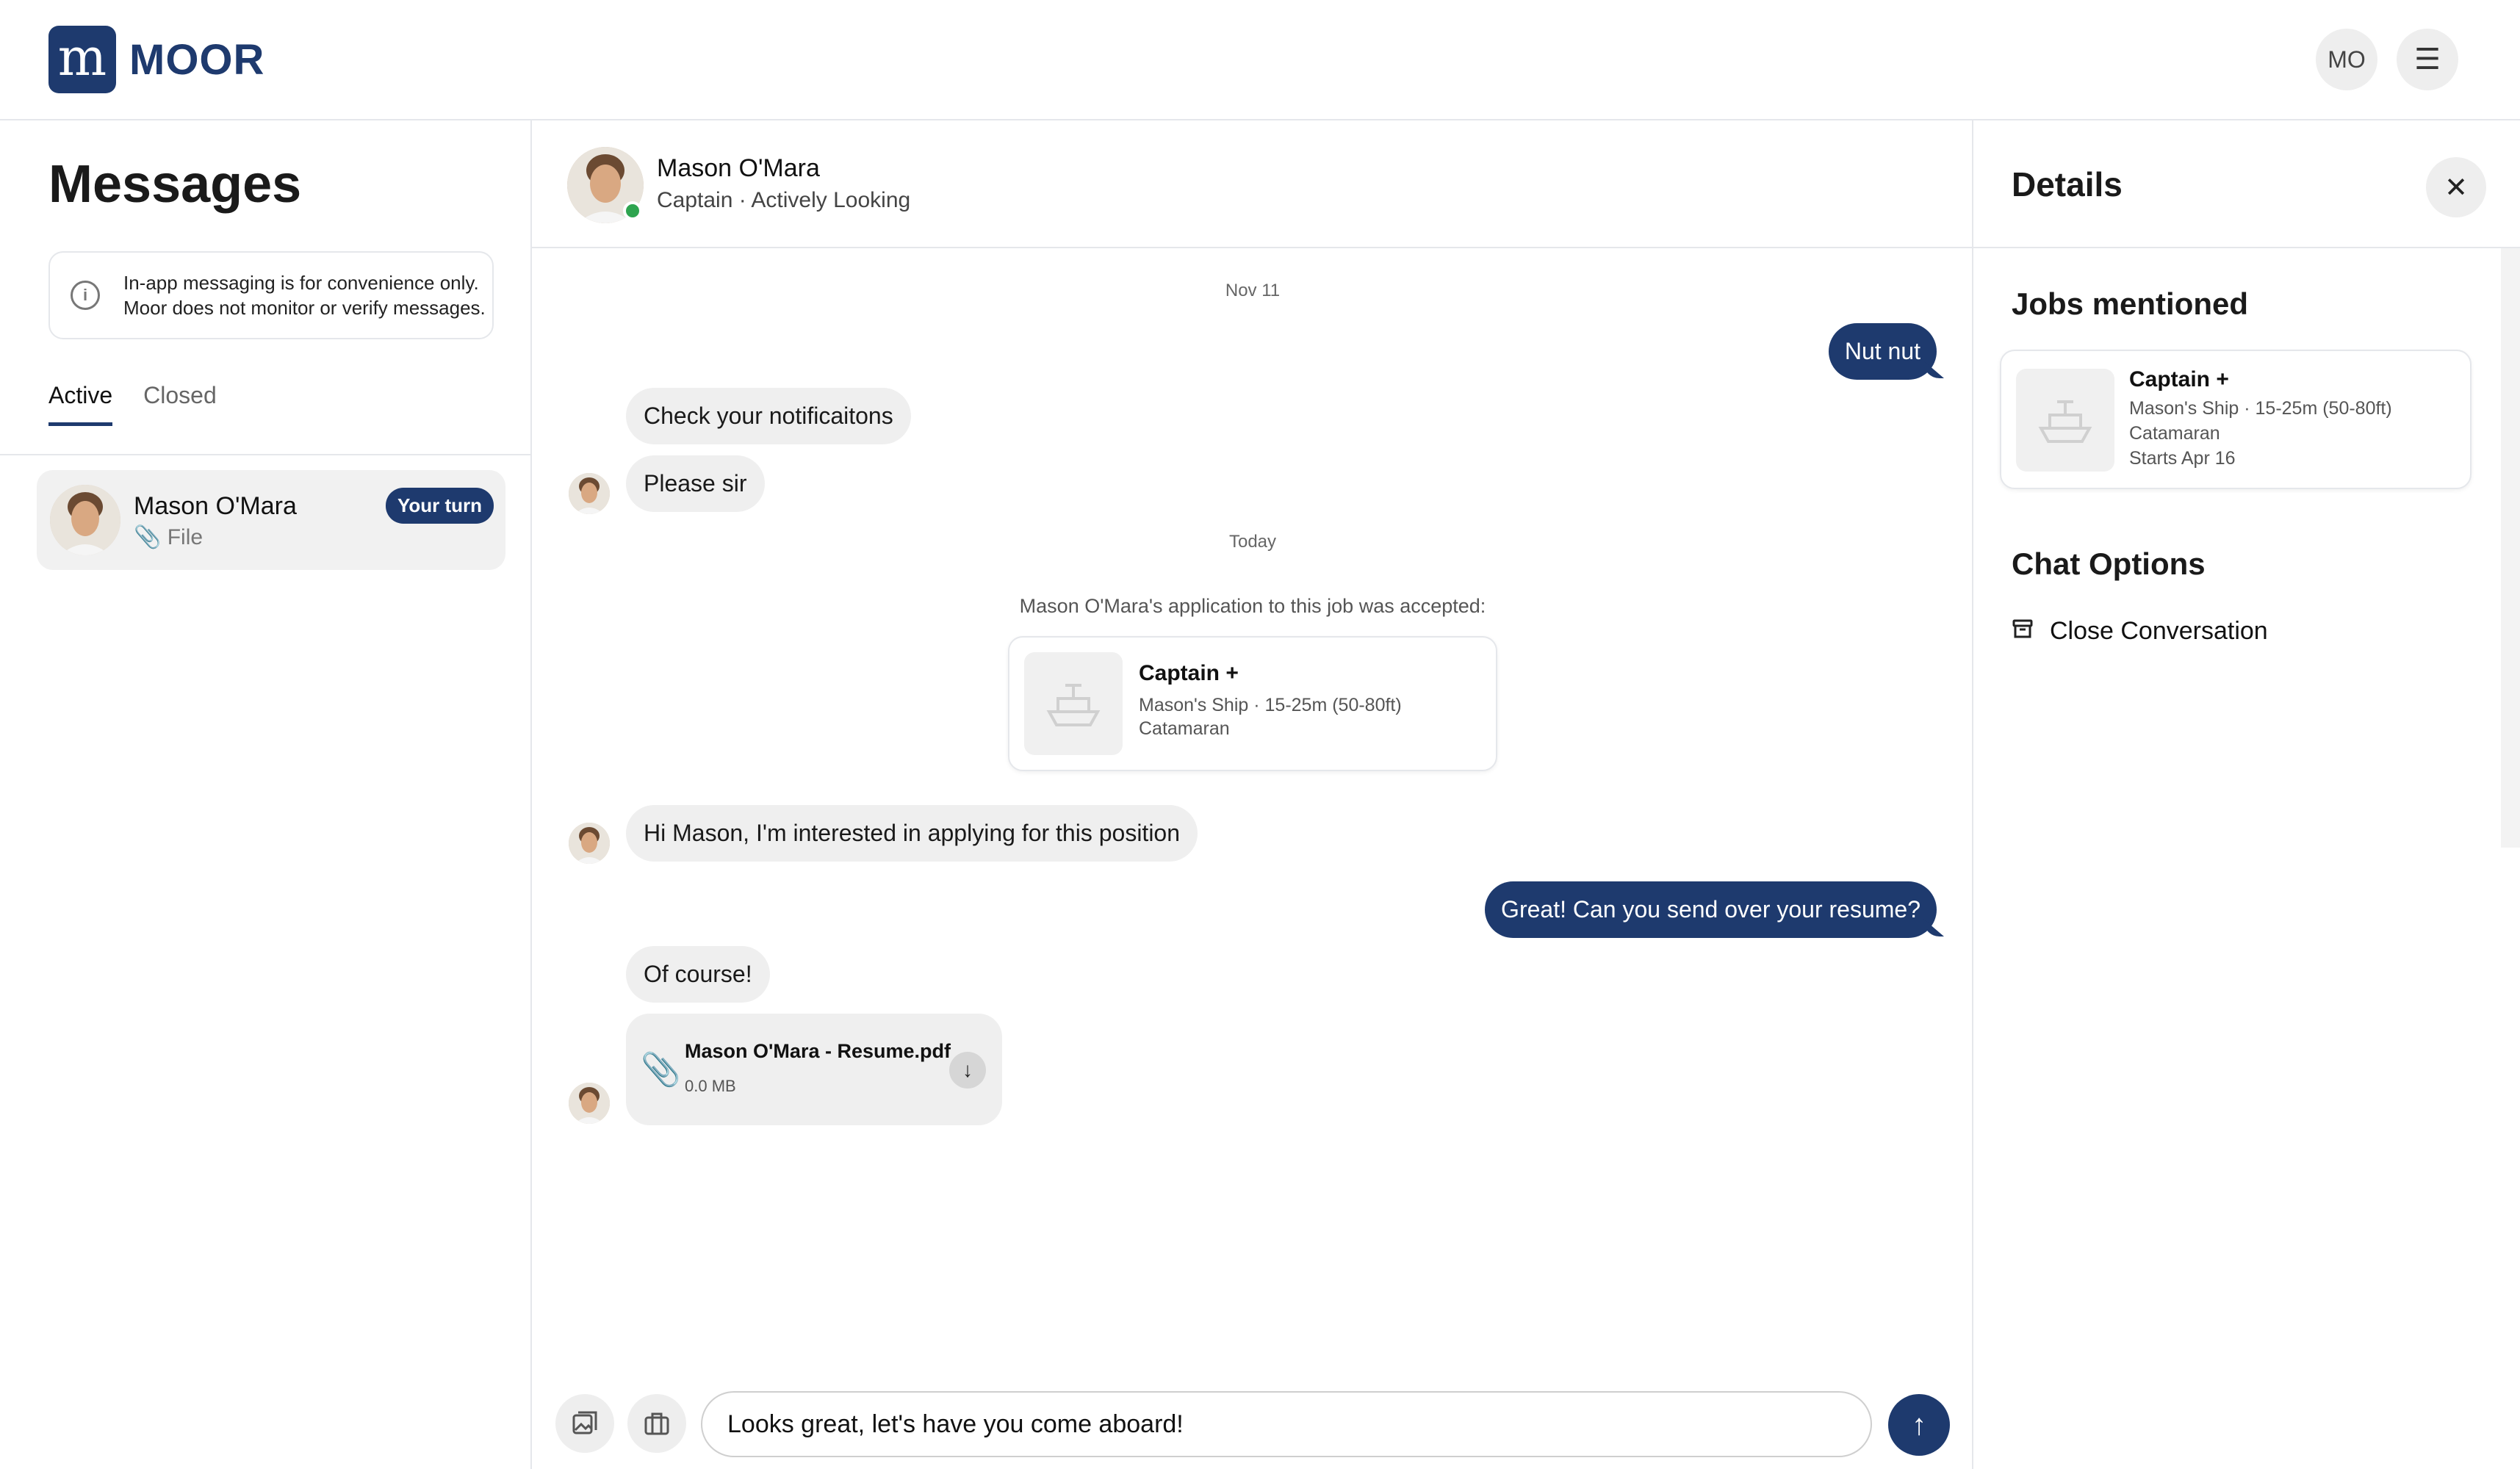 This screenshot has width=2520, height=1469. Describe the element at coordinates (216, 506) in the screenshot. I see `conversation-name: Mason O'Mara` at that location.